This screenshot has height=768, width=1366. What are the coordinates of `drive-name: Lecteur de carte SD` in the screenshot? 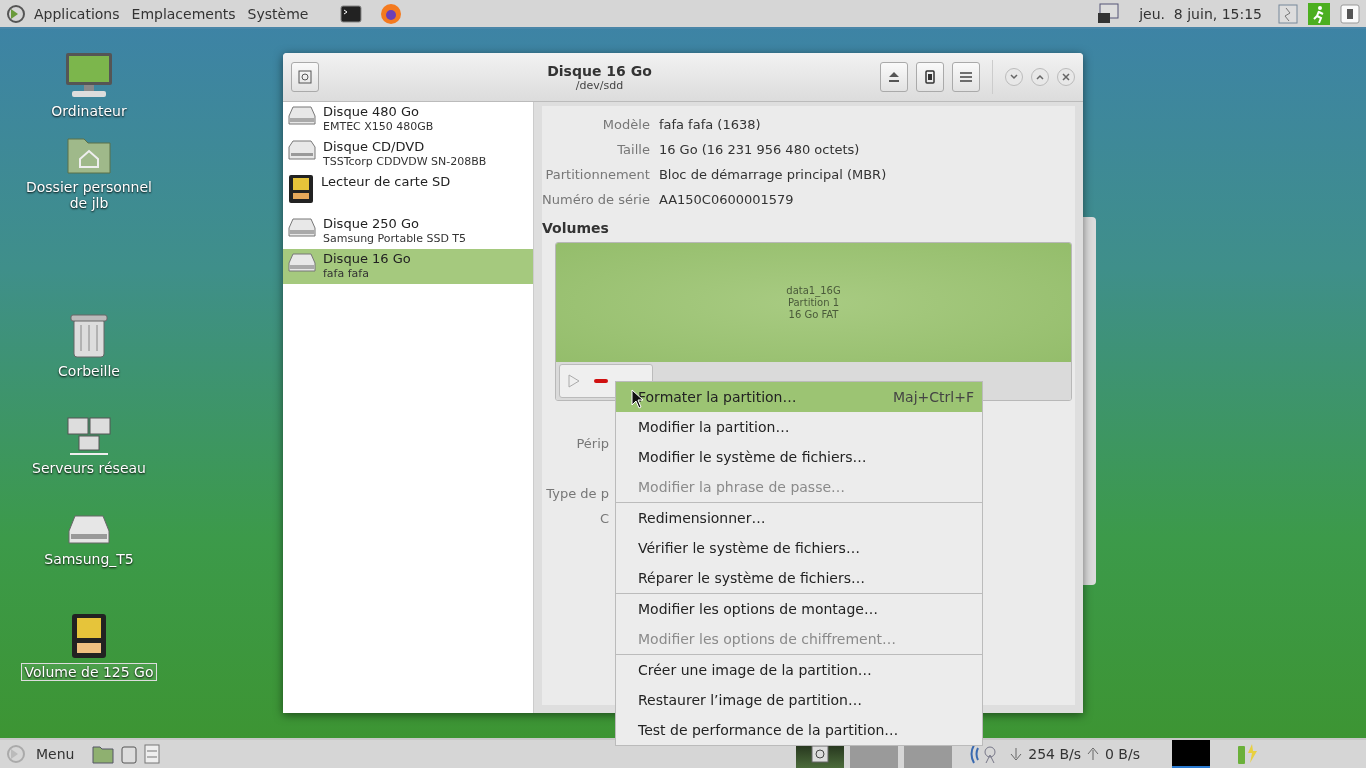 It's located at (386, 182).